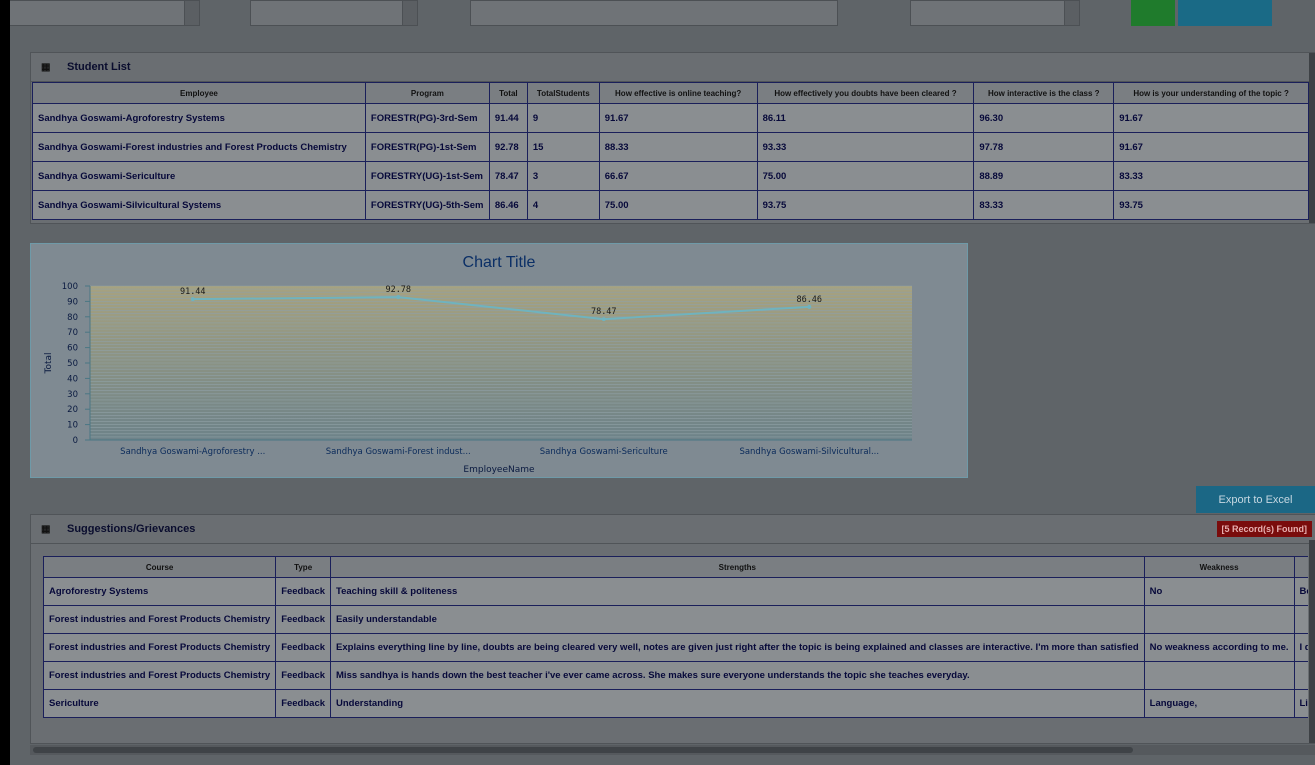 Image resolution: width=1315 pixels, height=765 pixels. What do you see at coordinates (199, 205) in the screenshot?
I see `table-cell: Sandhya Goswami-Silvicultural Systems` at bounding box center [199, 205].